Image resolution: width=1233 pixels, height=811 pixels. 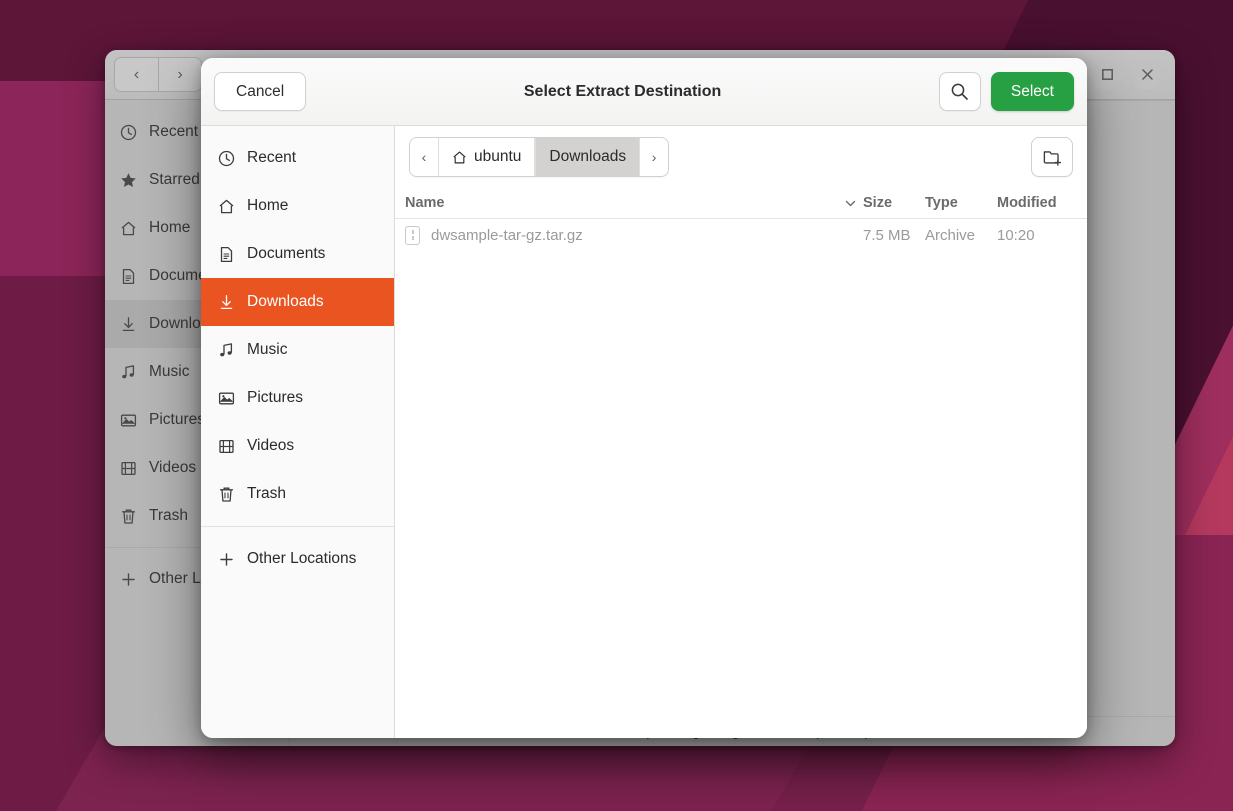 I want to click on dialog-sidebar-item-music: Music, so click(x=297, y=350).